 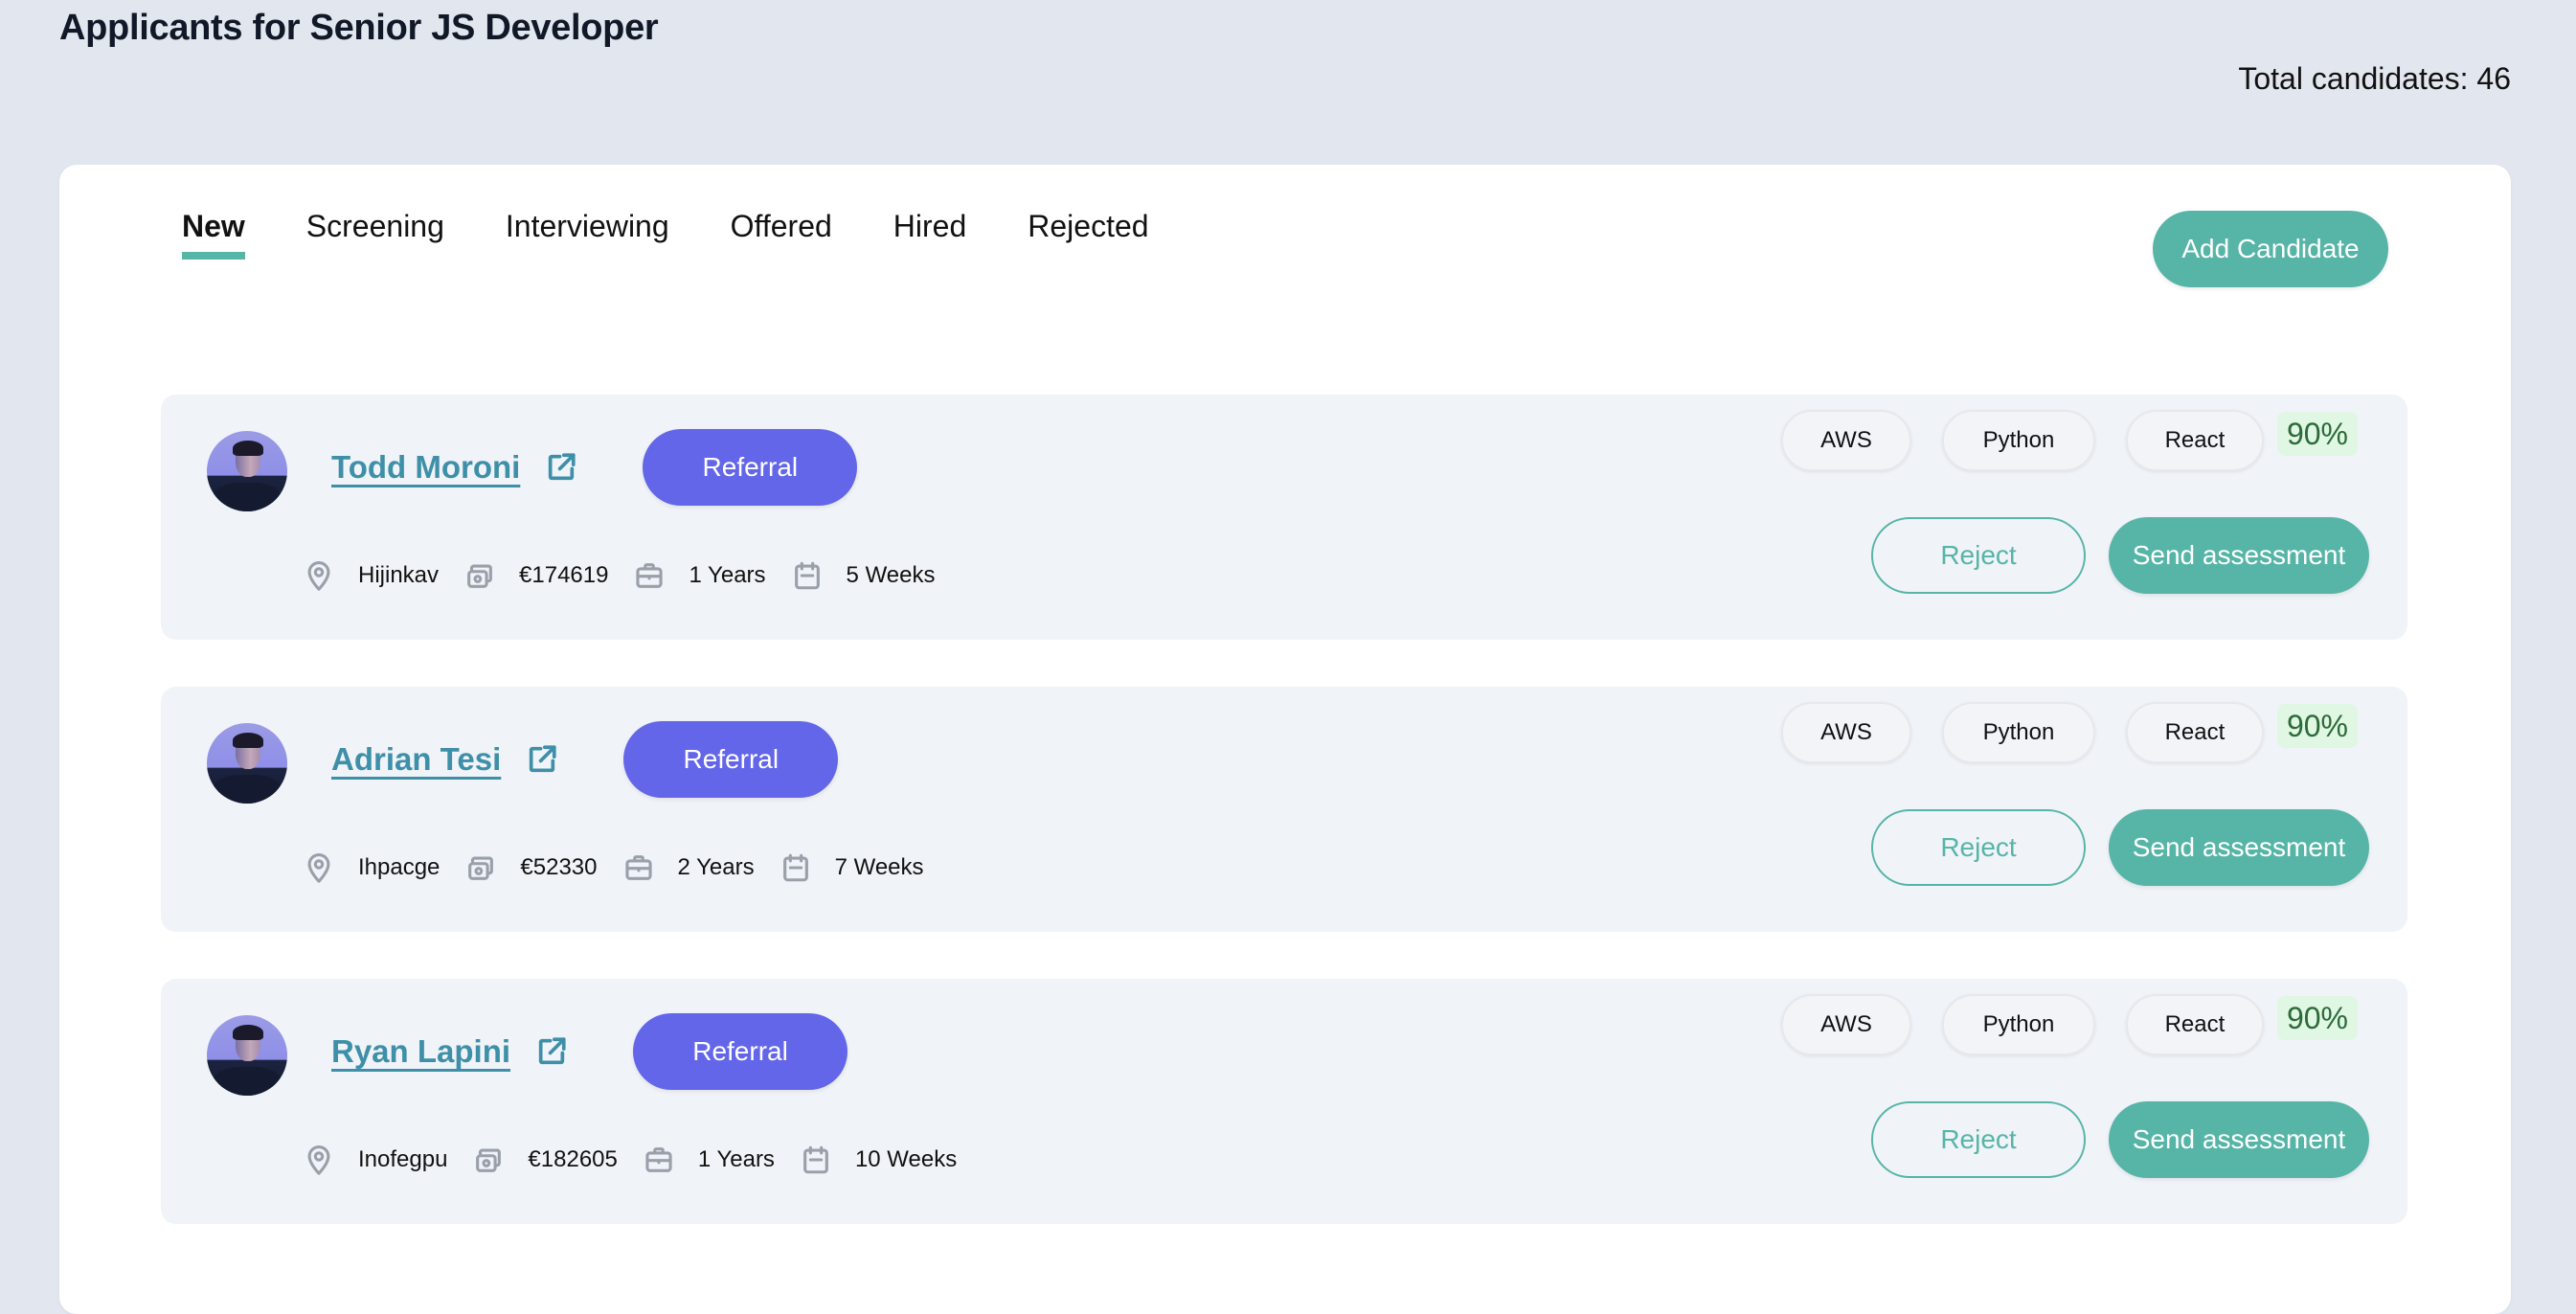 I want to click on tab-rejected: Rejected, so click(x=1088, y=234).